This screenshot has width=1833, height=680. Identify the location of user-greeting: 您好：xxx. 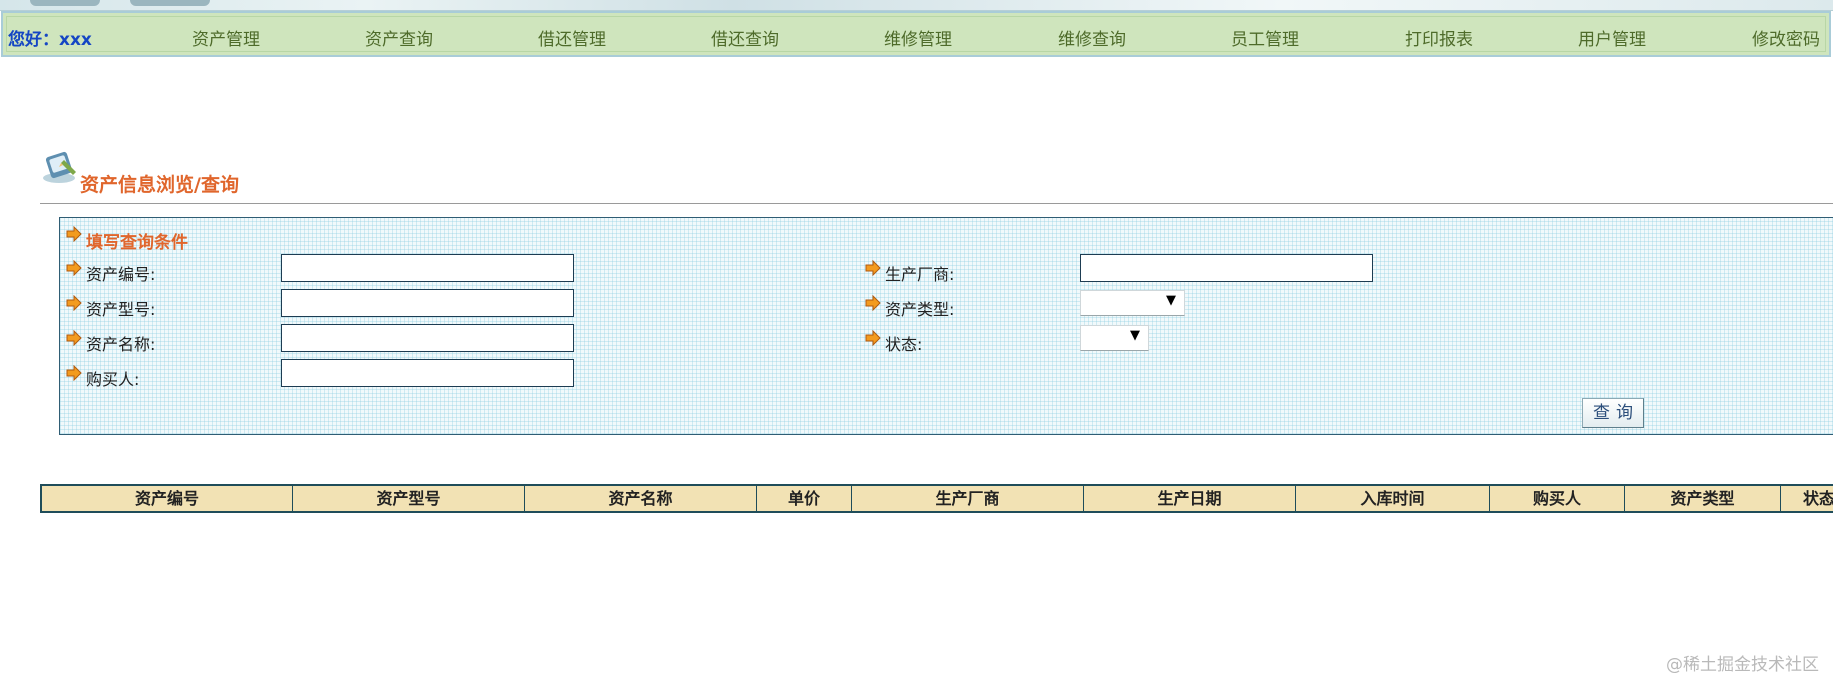
(50, 40).